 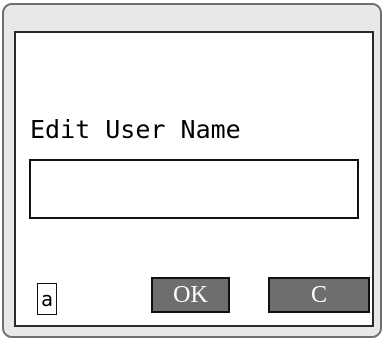 What do you see at coordinates (194, 189) in the screenshot?
I see `user-name-input` at bounding box center [194, 189].